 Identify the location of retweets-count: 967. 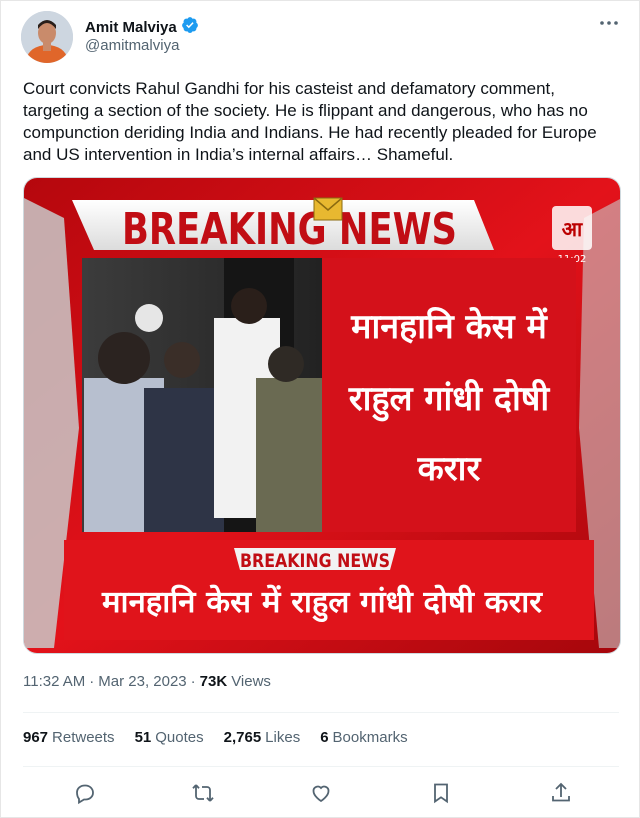
(36, 737).